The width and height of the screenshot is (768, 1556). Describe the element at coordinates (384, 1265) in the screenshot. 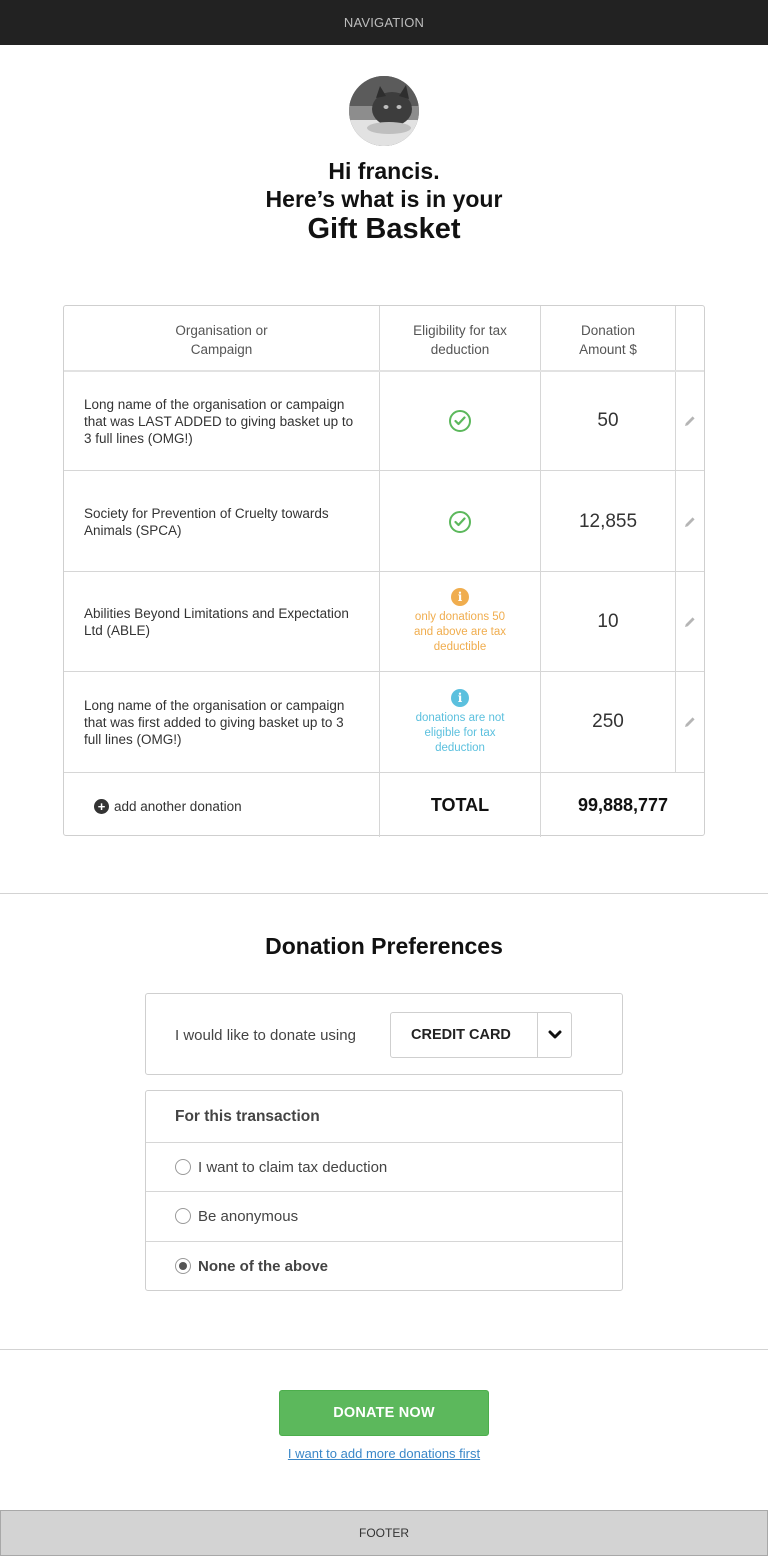

I see `option-none: None of the above` at that location.